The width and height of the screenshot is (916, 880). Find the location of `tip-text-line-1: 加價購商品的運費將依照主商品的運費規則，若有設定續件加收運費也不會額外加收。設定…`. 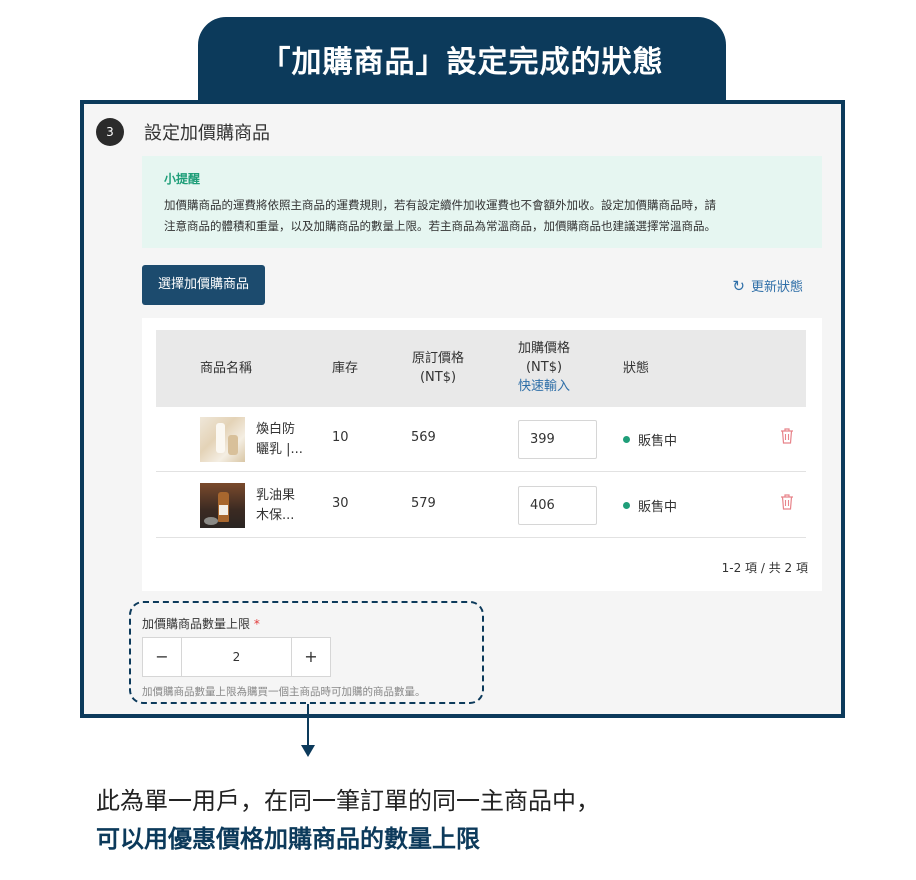

tip-text-line-1: 加價購商品的運費將依照主商品的運費規則，若有設定續件加收運費也不會額外加收。設定… is located at coordinates (440, 205).